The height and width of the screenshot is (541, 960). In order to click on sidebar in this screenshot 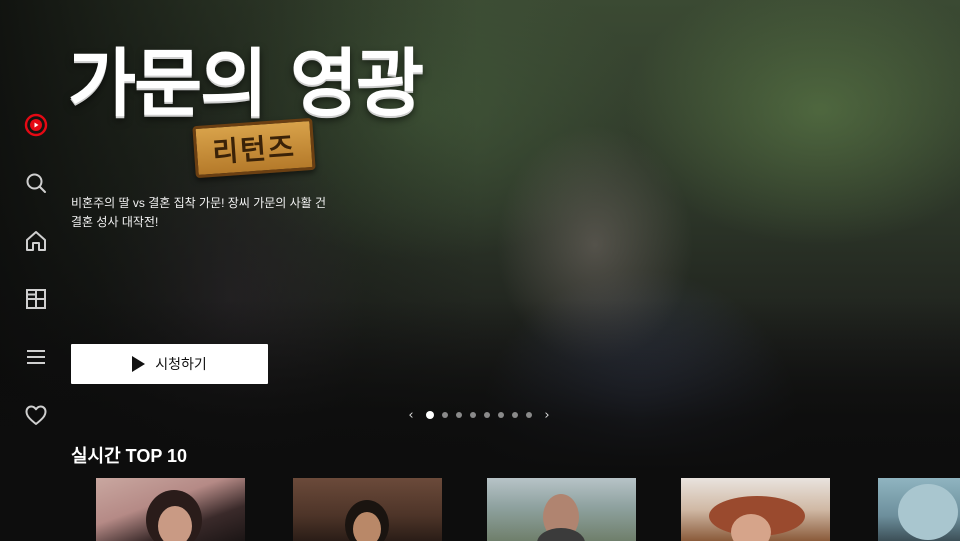, I will do `click(35, 270)`.